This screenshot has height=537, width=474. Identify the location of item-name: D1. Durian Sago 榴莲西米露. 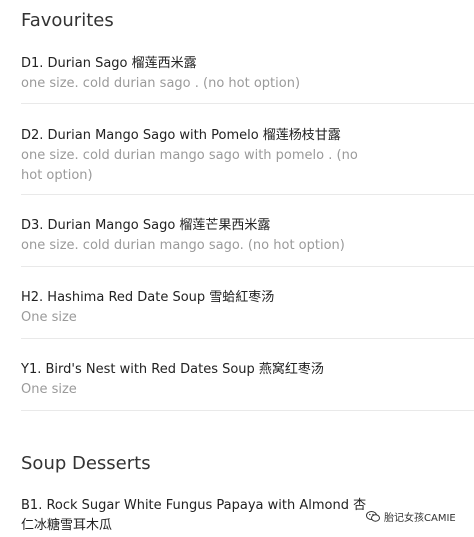
(109, 63).